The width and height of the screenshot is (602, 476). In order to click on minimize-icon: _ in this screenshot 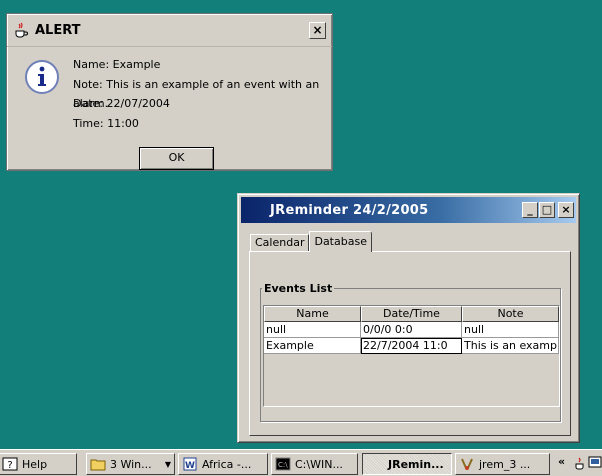, I will do `click(530, 209)`.